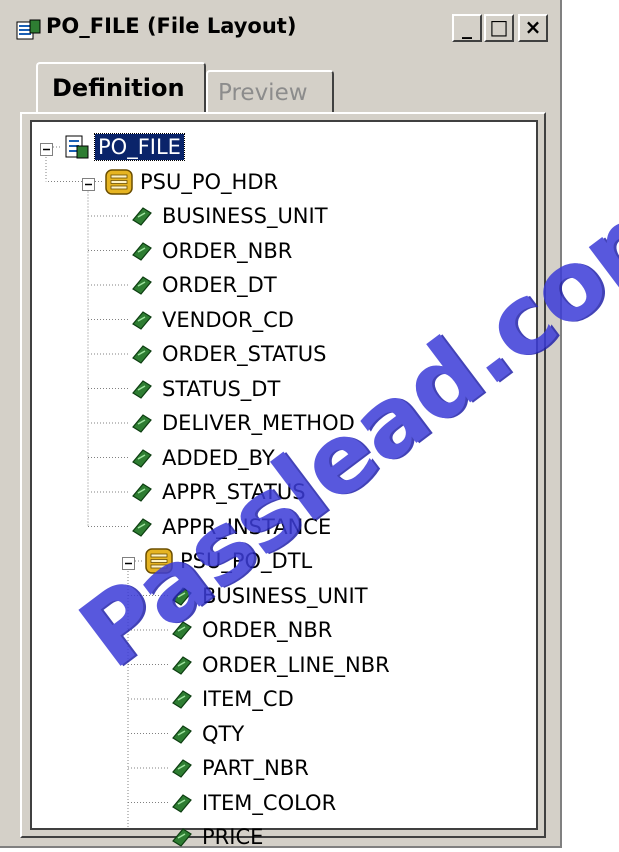 Image resolution: width=619 pixels, height=852 pixels. Describe the element at coordinates (77, 149) in the screenshot. I see `file-layout-icon` at that location.